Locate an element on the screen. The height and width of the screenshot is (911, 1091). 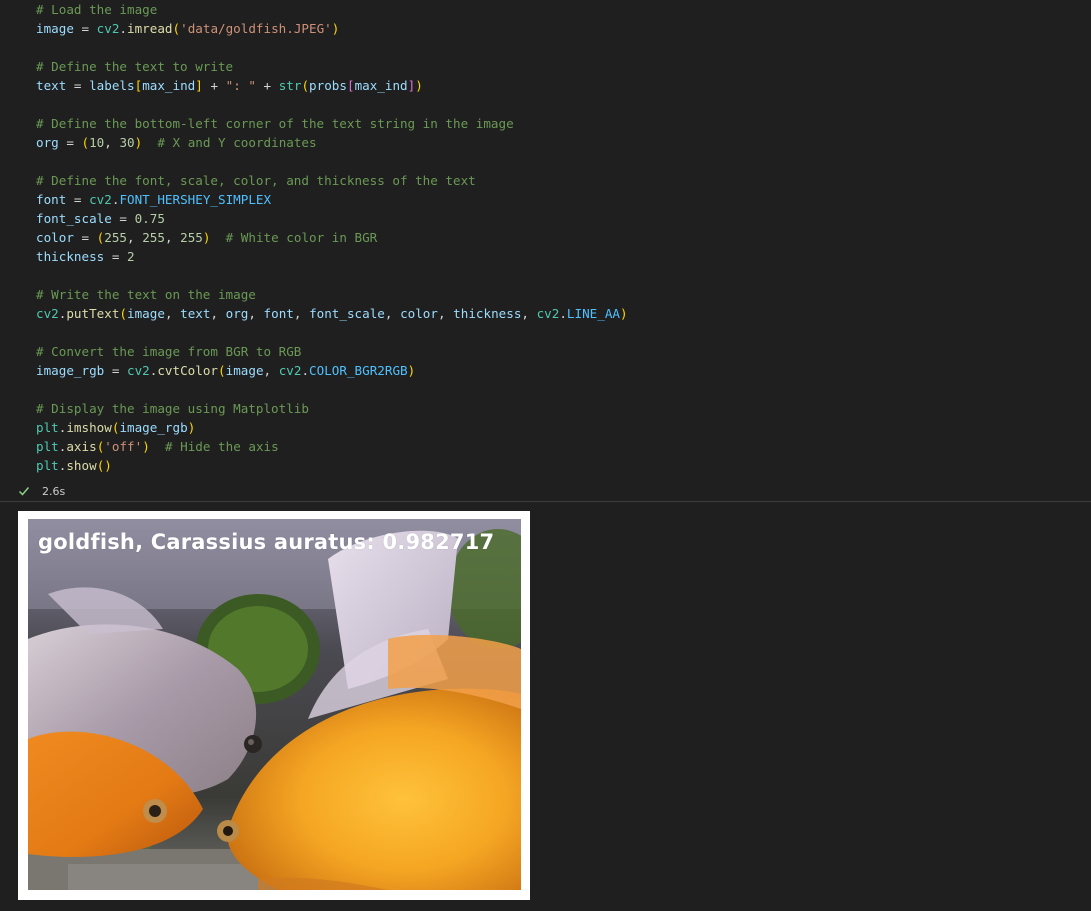
code-line: plt.show() is located at coordinates (332, 465).